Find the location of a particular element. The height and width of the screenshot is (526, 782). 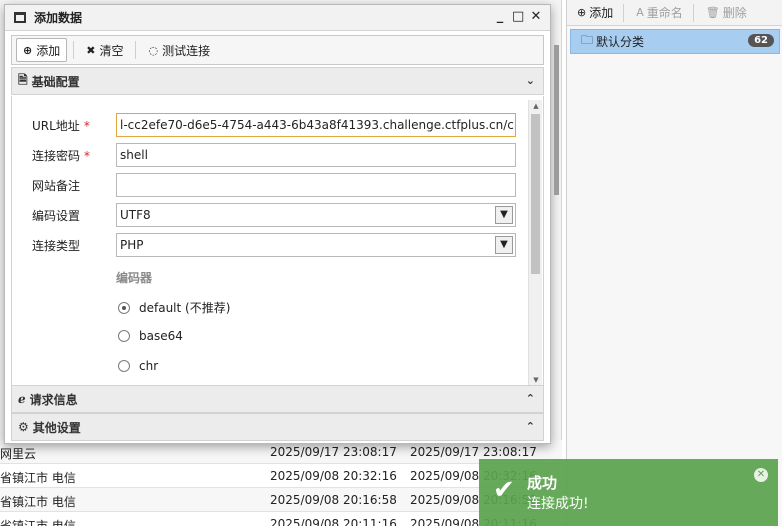

encoding-label: 编码设置 is located at coordinates (56, 216).